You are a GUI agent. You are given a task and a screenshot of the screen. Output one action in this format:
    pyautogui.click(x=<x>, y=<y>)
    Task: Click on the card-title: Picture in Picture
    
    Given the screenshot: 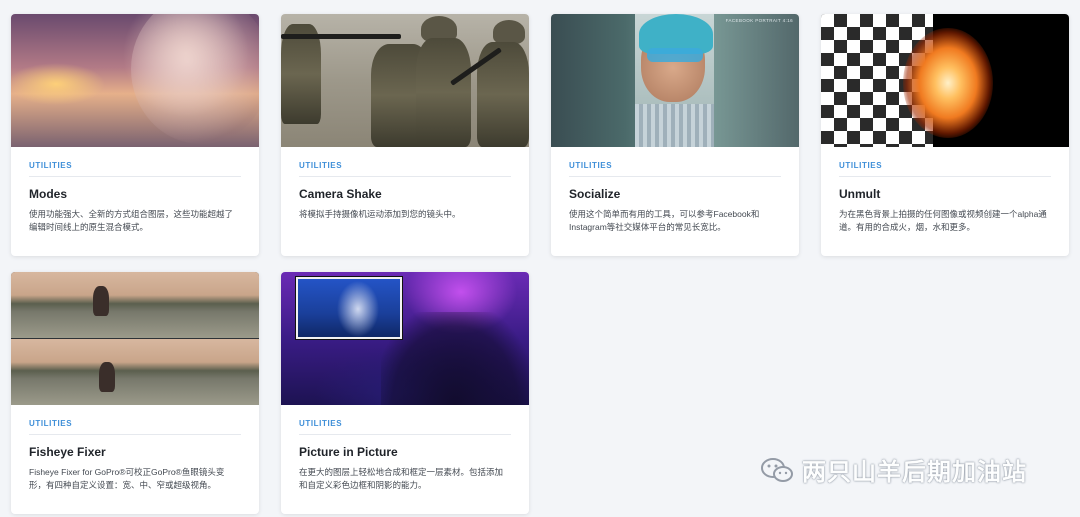 What is the action you would take?
    pyautogui.click(x=348, y=452)
    